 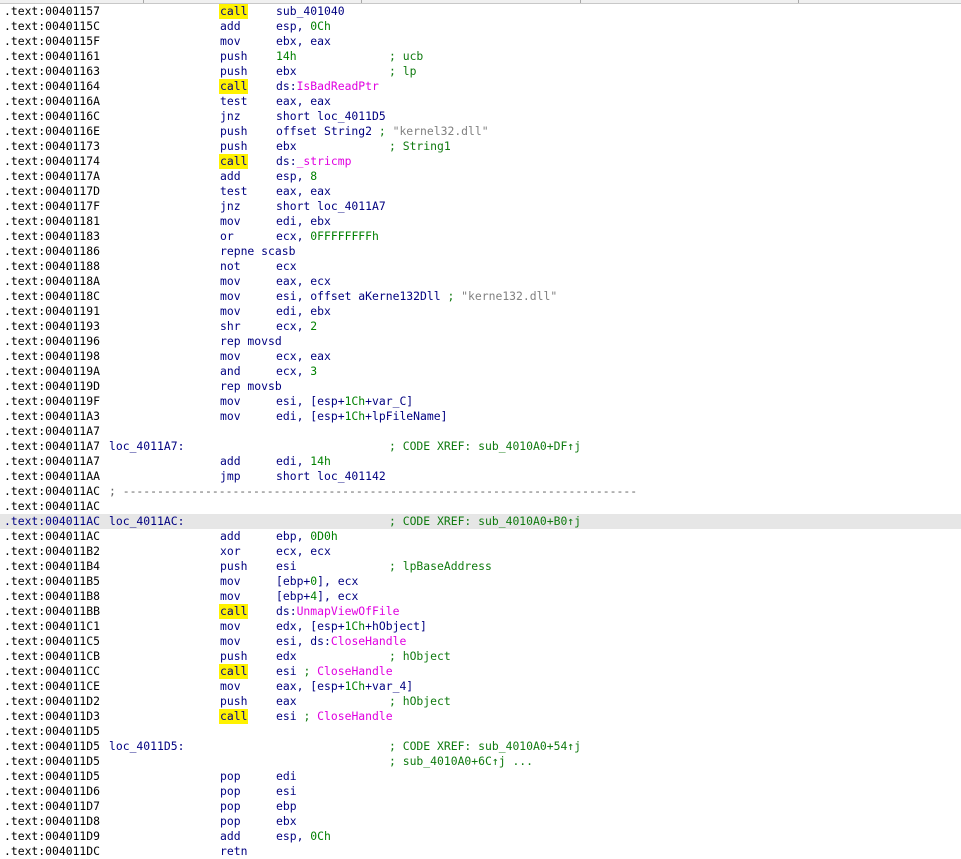 What do you see at coordinates (331, 206) in the screenshot?
I see `operands: short loc_4011A7` at bounding box center [331, 206].